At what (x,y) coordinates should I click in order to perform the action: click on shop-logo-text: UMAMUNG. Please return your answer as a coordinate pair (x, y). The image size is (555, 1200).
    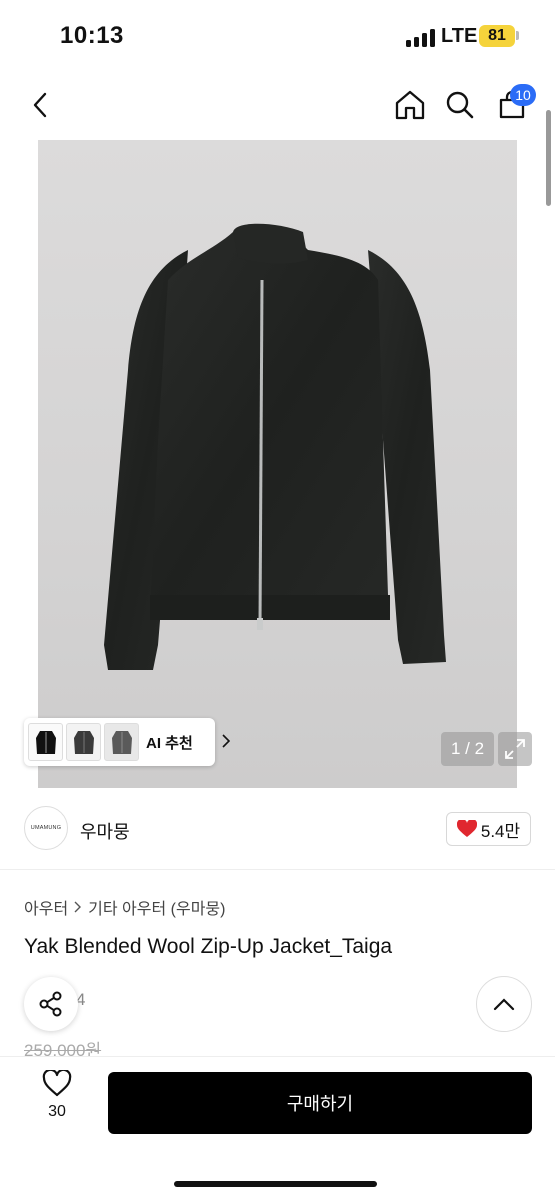
    Looking at the image, I should click on (46, 828).